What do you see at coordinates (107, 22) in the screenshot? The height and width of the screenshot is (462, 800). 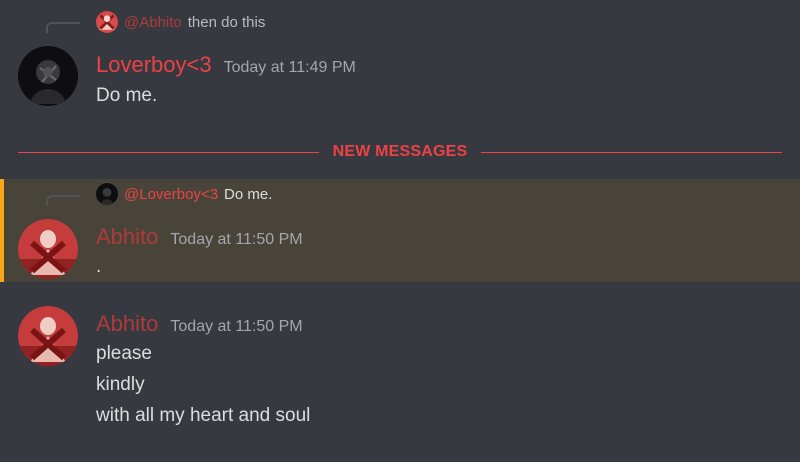 I see `abhito-avatar-small` at bounding box center [107, 22].